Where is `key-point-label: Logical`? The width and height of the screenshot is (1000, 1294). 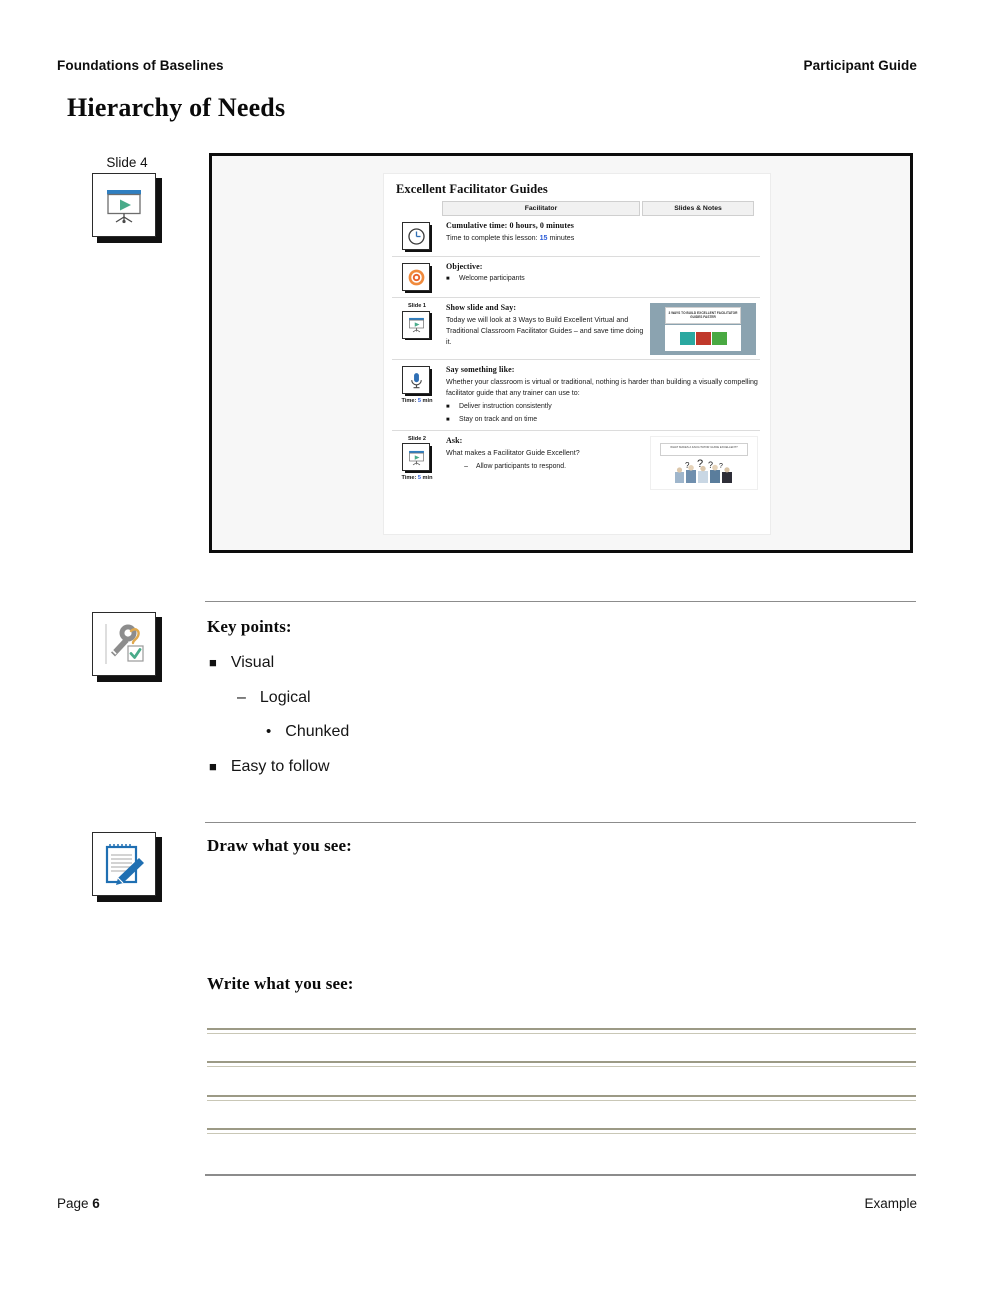
key-point-label: Logical is located at coordinates (285, 697).